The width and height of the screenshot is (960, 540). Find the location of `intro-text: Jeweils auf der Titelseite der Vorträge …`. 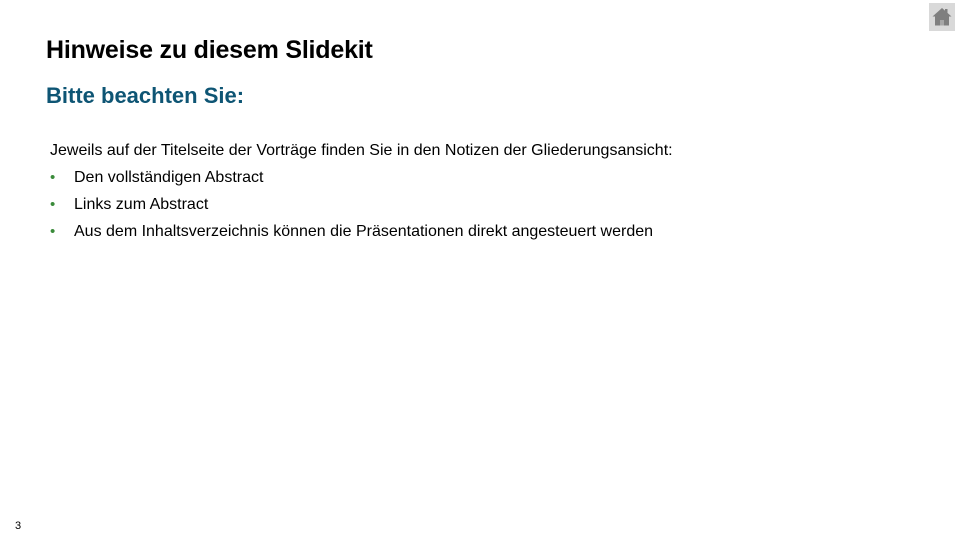

intro-text: Jeweils auf der Titelseite der Vorträge … is located at coordinates (361, 150).